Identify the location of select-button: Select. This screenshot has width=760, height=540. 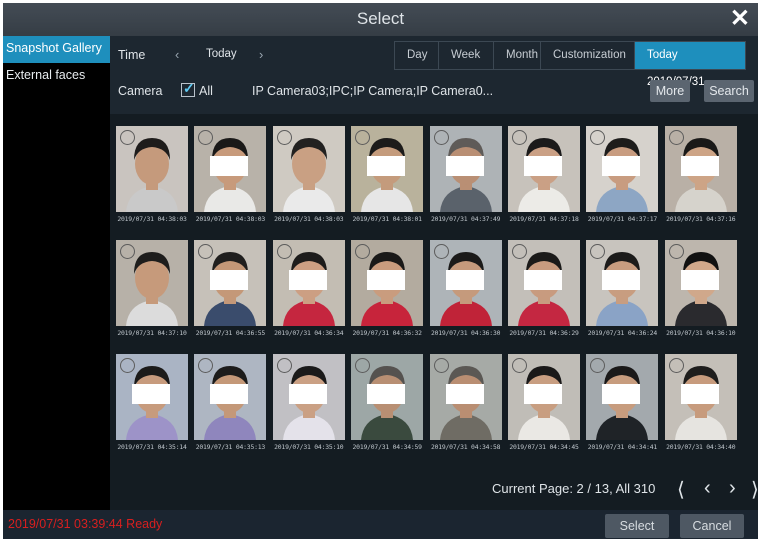
(637, 526).